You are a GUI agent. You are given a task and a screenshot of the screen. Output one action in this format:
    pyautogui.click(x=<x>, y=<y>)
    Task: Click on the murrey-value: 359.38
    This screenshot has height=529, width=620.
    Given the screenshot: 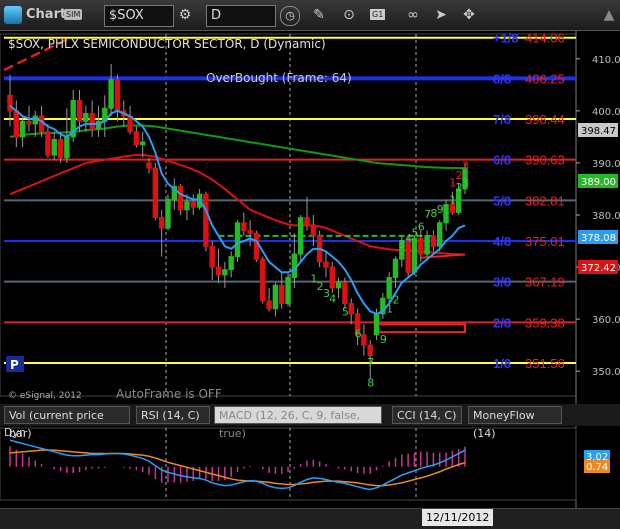 What is the action you would take?
    pyautogui.click(x=545, y=322)
    